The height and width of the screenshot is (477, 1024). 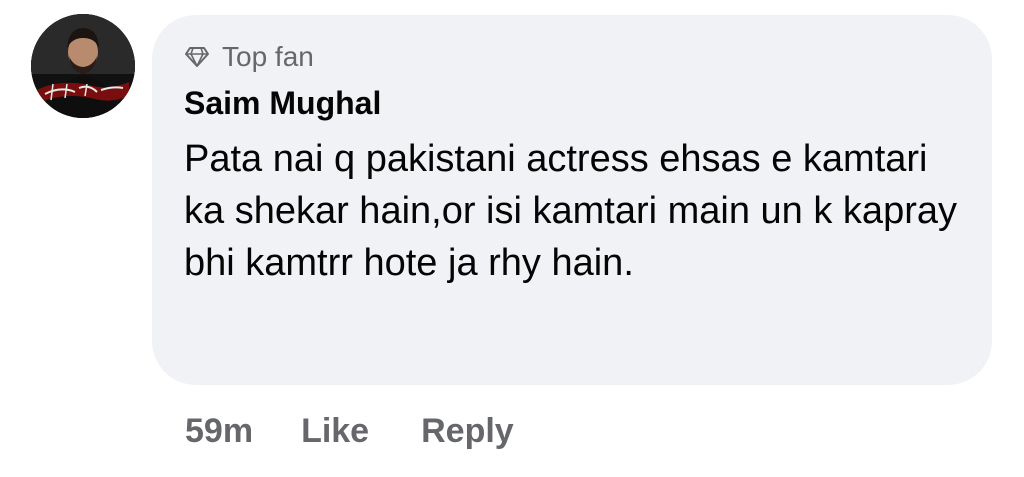 I want to click on diamond-icon, so click(x=197, y=57).